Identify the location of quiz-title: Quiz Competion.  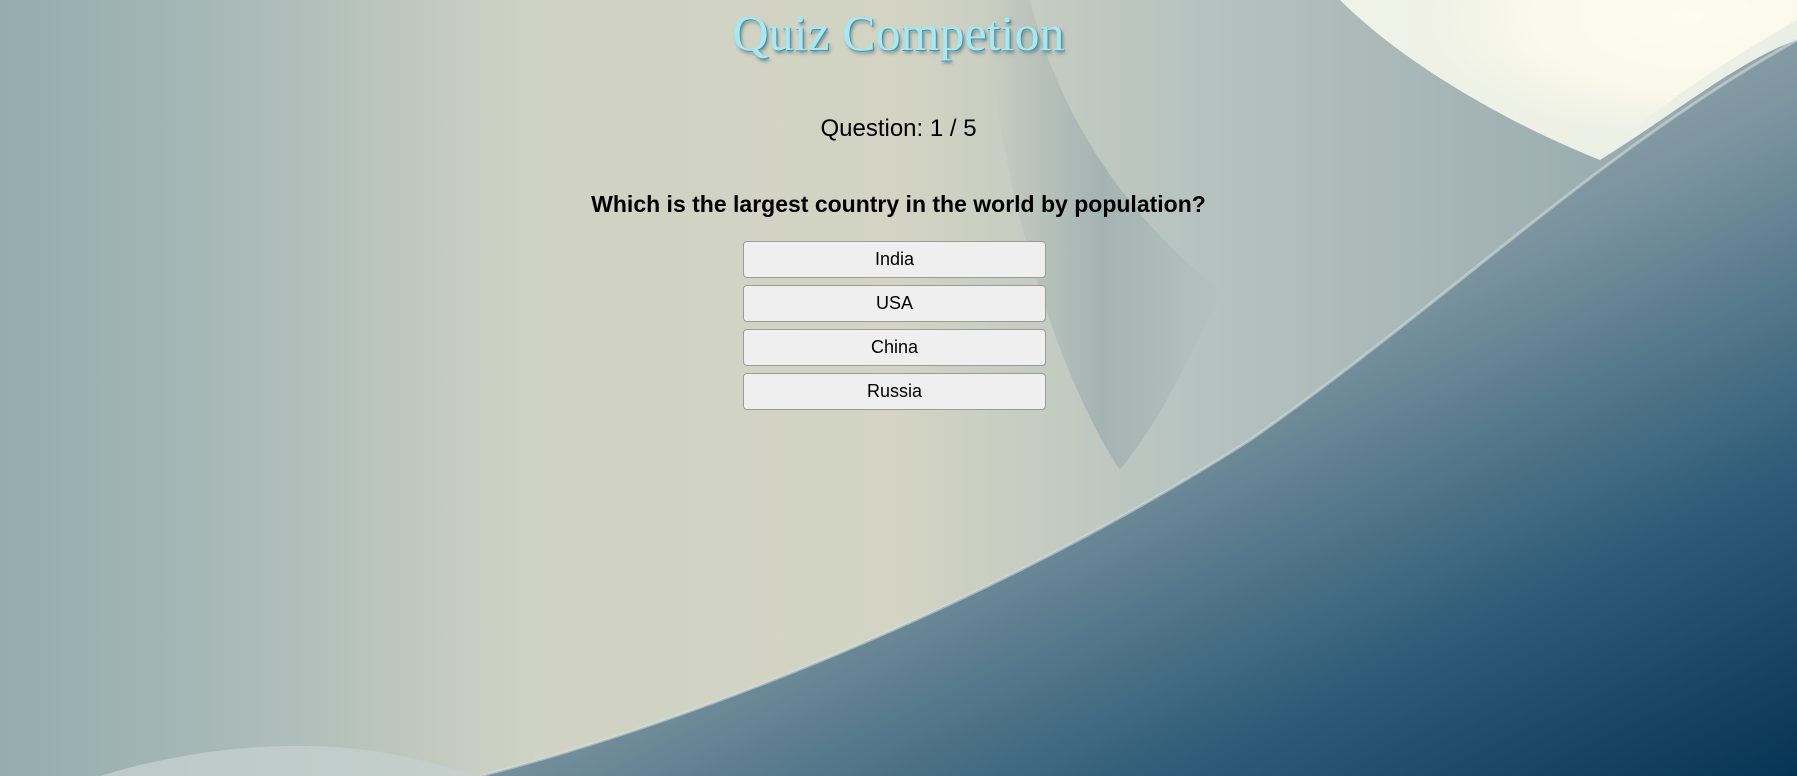
(898, 33).